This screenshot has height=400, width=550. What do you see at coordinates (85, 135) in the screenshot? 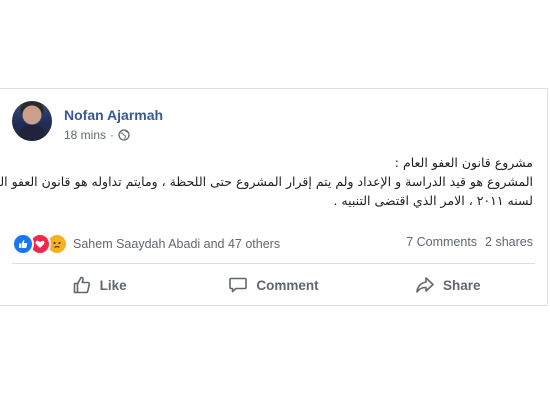
I see `post-time: 18 mins` at bounding box center [85, 135].